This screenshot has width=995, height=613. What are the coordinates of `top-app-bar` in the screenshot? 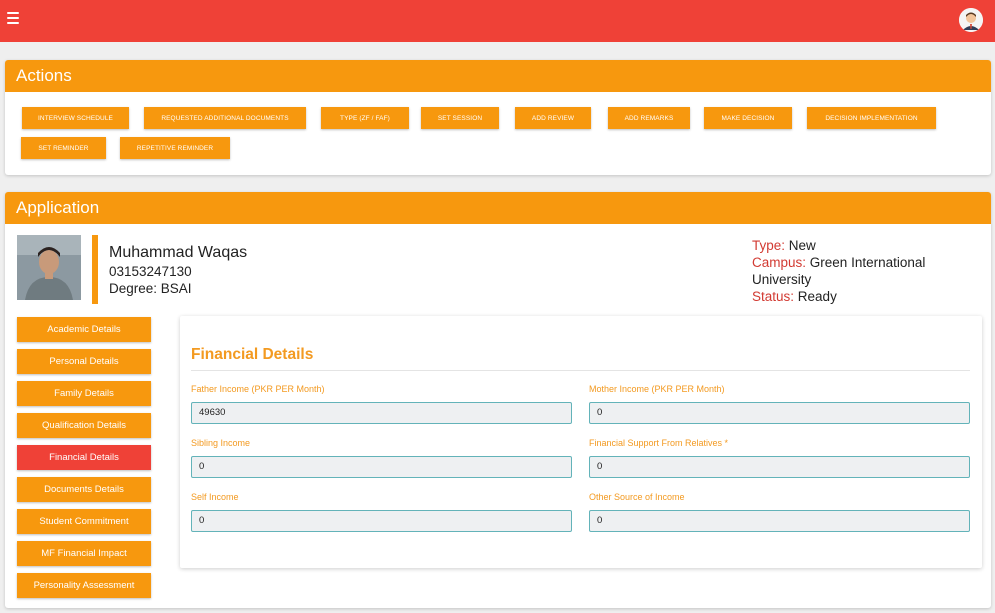 It's located at (497, 21).